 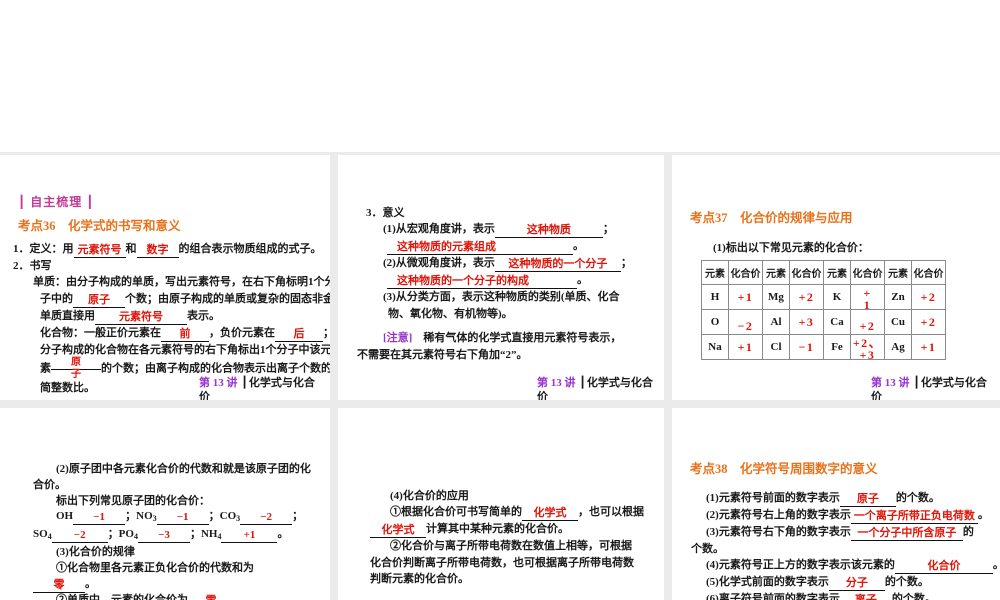 I want to click on text-line: OH −1 ；NO3 −1 ；CO3 −2；, so click(x=193, y=518).